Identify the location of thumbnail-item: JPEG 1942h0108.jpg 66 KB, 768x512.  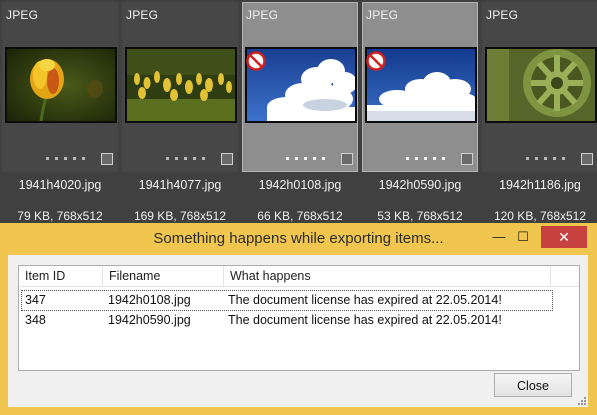
(300, 112).